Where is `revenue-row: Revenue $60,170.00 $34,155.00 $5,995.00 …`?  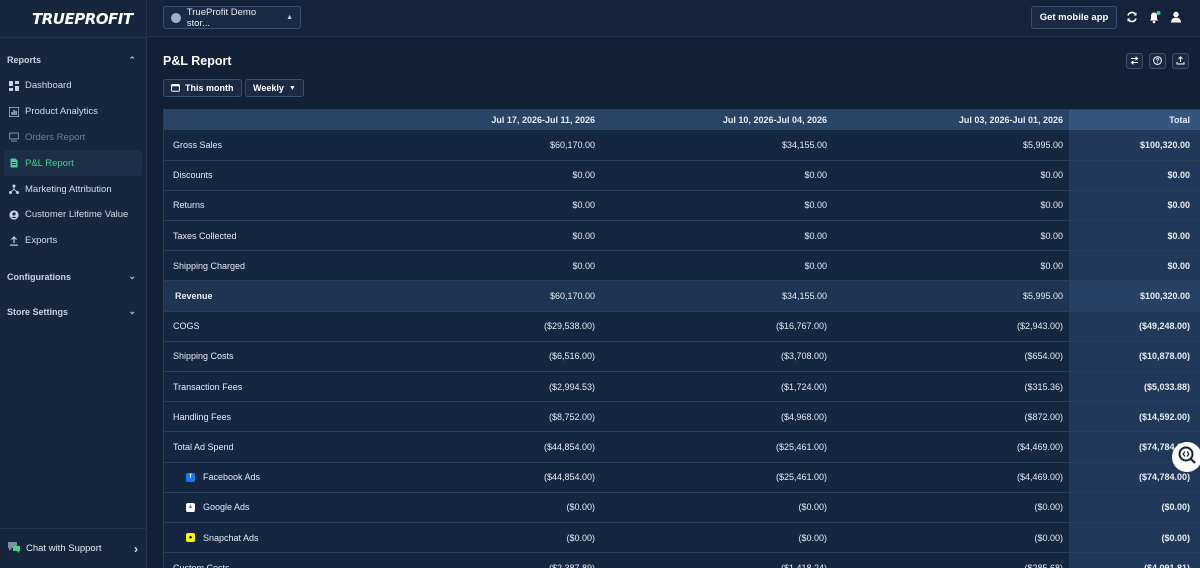
revenue-row: Revenue $60,170.00 $34,155.00 $5,995.00 … is located at coordinates (682, 296).